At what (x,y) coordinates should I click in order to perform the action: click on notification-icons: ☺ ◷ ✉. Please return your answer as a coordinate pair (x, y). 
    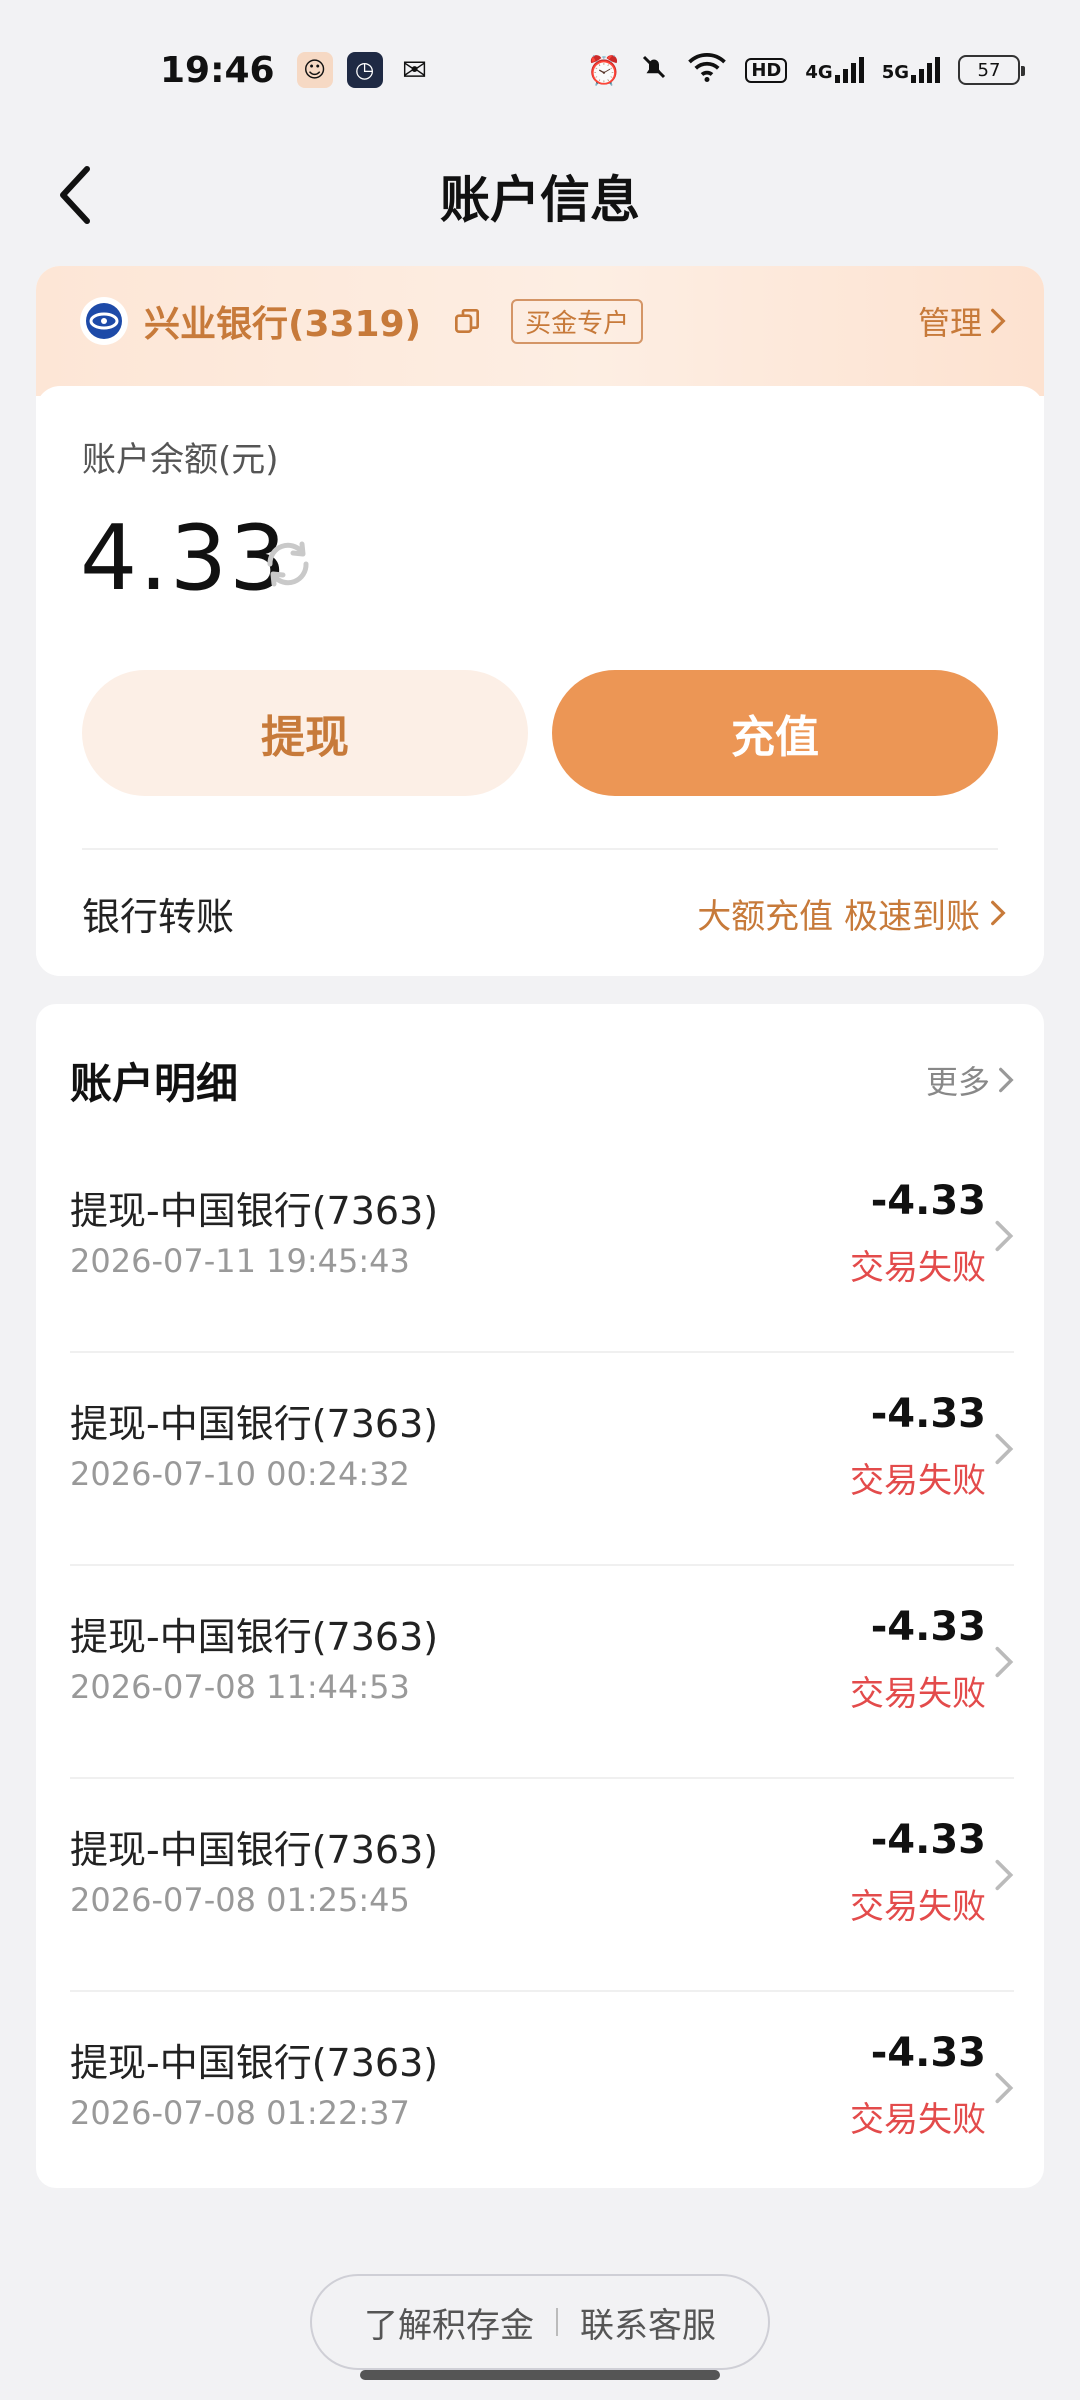
    Looking at the image, I should click on (364, 70).